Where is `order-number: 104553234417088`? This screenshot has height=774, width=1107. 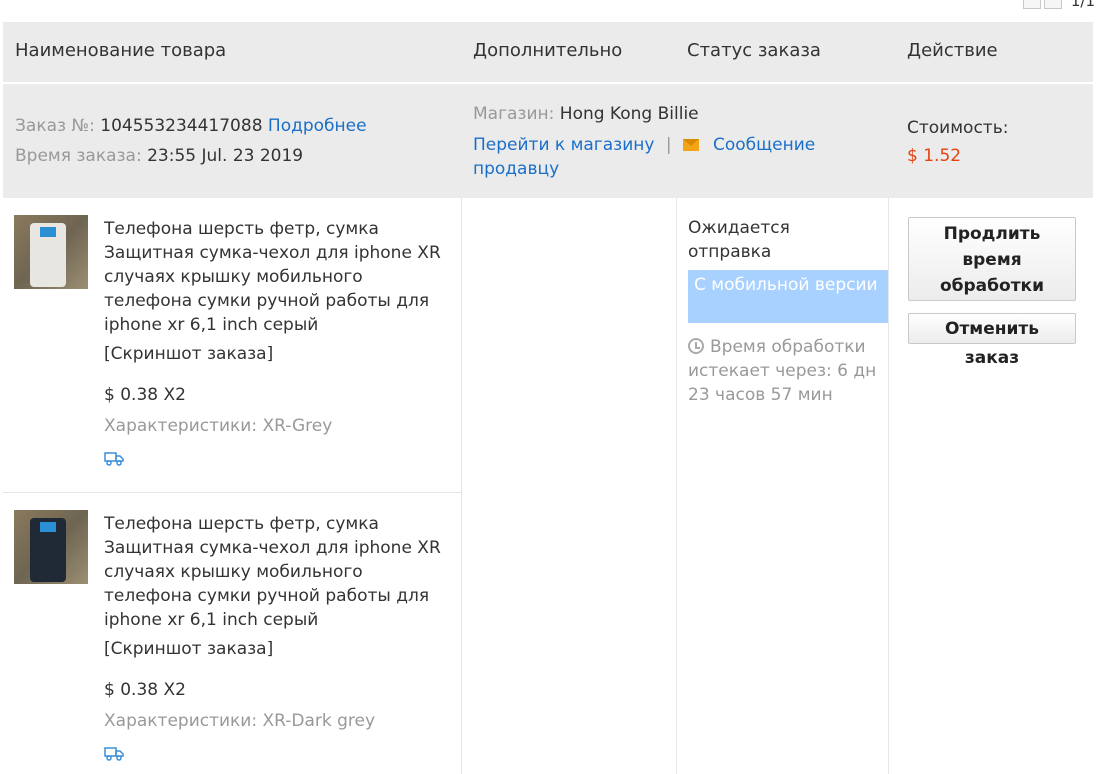 order-number: 104553234417088 is located at coordinates (181, 126).